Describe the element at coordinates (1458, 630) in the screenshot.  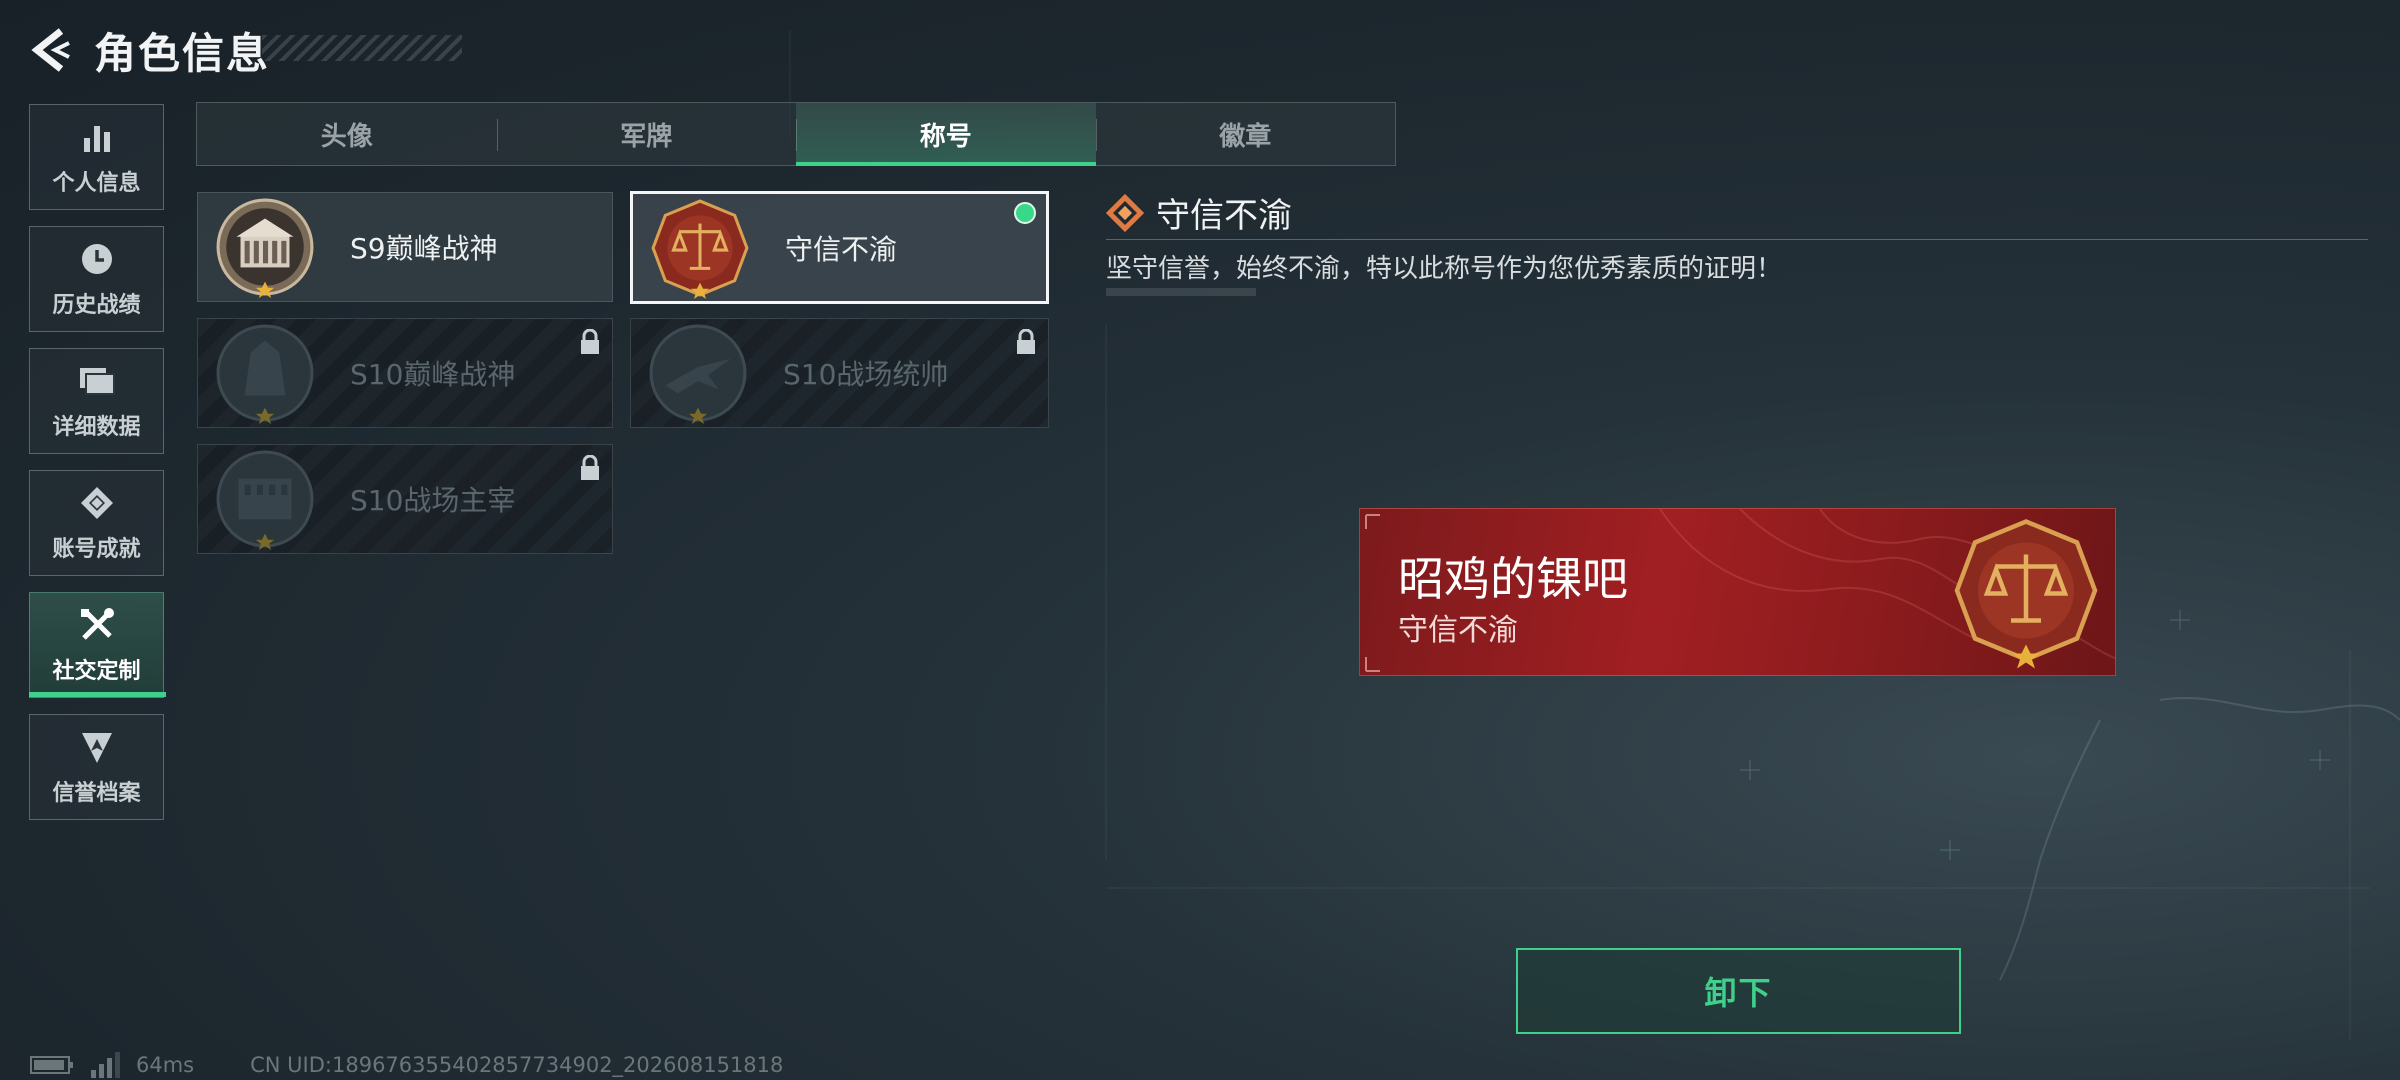
I see `preview-title-name: 守信不渝` at that location.